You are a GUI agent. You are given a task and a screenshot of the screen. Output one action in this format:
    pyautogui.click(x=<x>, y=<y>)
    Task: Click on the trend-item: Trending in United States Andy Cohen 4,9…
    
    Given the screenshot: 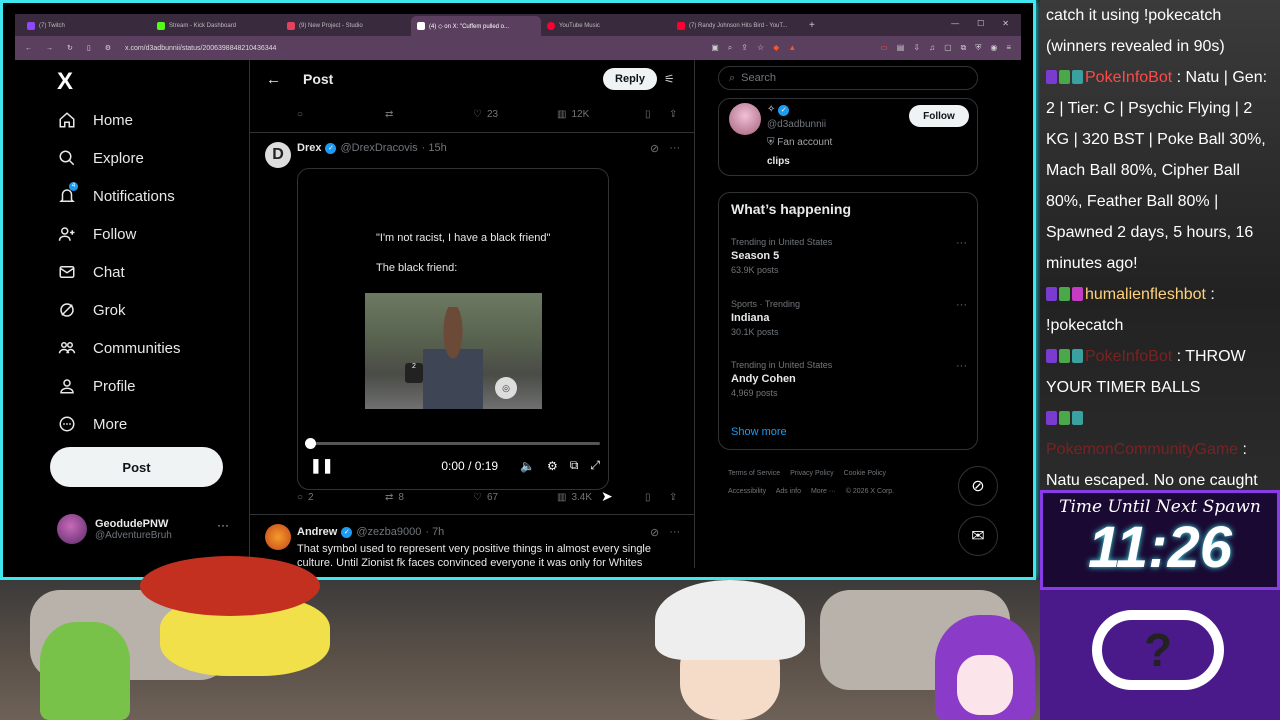 What is the action you would take?
    pyautogui.click(x=849, y=379)
    